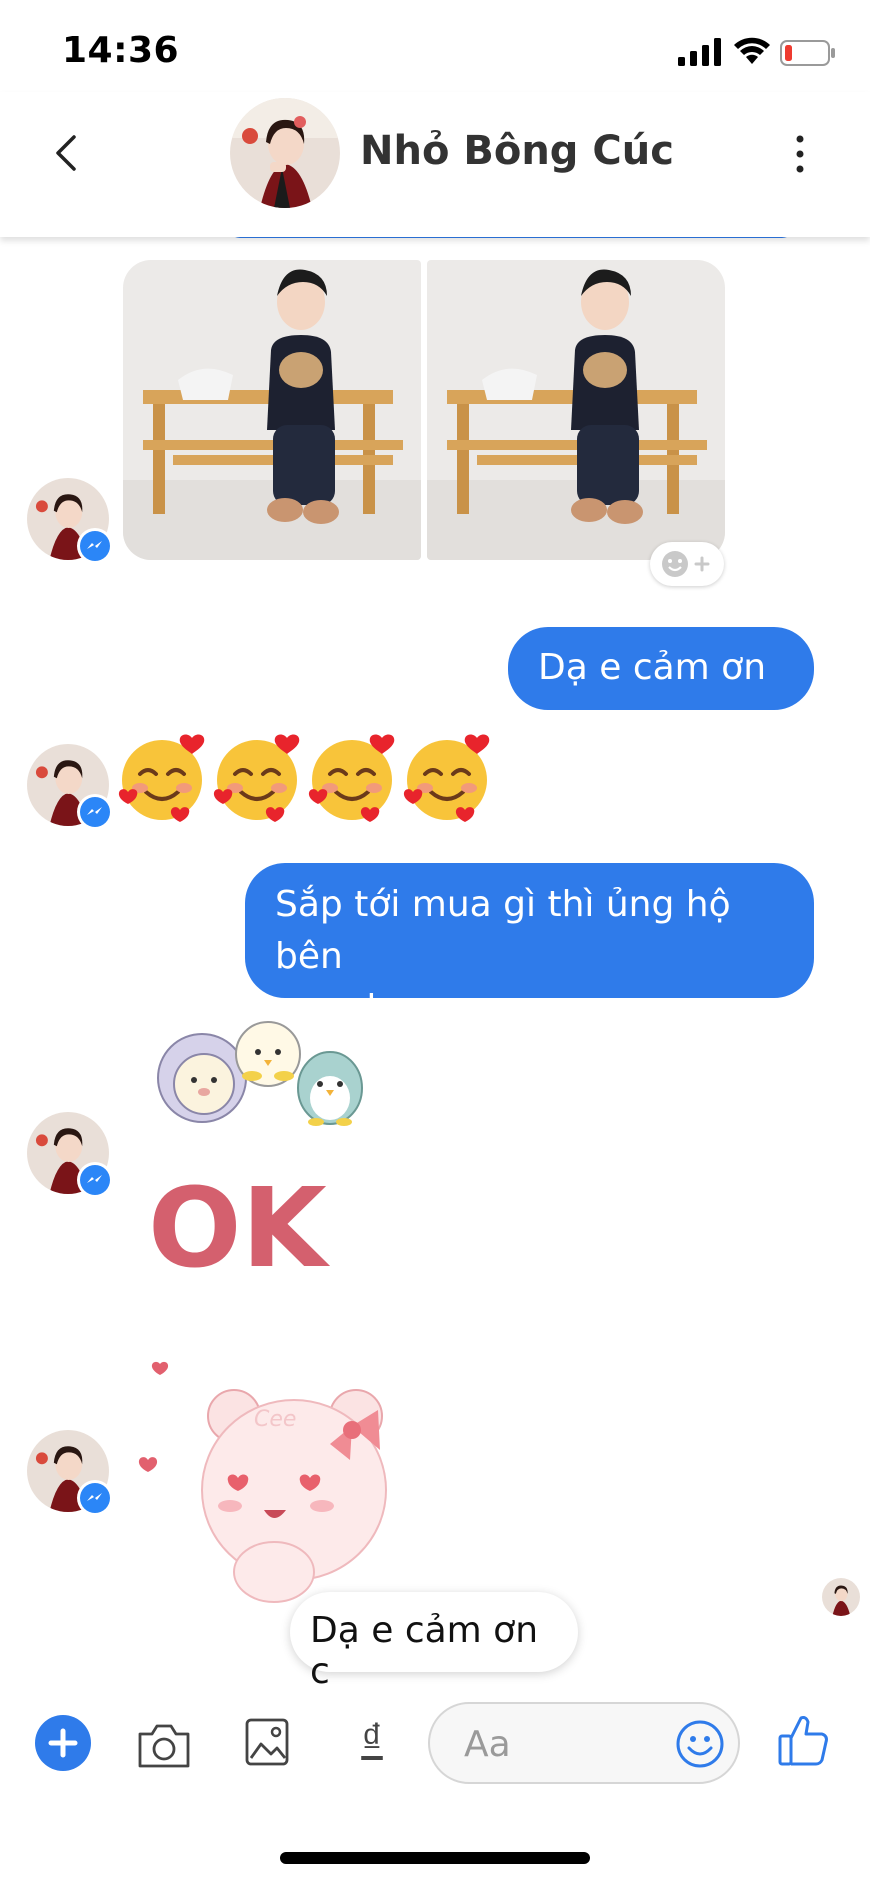 The image size is (870, 1884). I want to click on back-icon, so click(68, 153).